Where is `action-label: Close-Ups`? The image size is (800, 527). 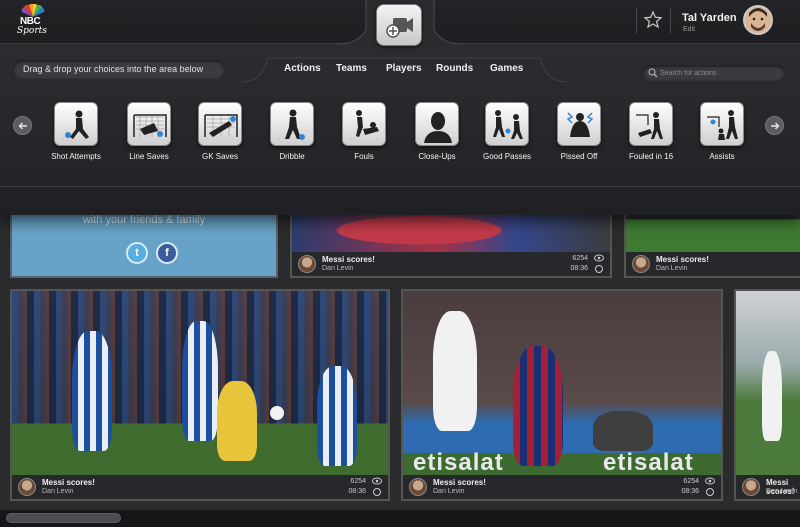
action-label: Close-Ups is located at coordinates (437, 156).